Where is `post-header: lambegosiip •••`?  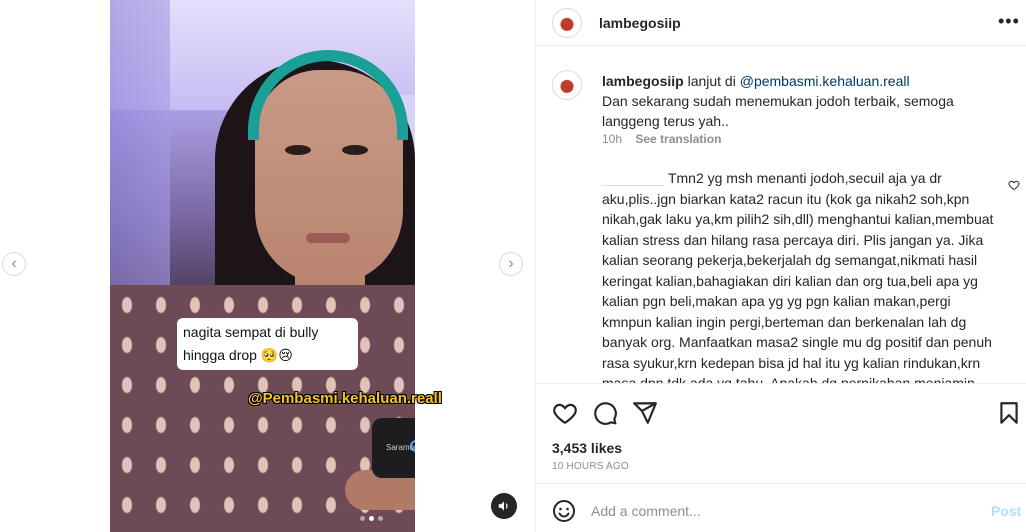
post-header: lambegosiip ••• is located at coordinates (781, 23).